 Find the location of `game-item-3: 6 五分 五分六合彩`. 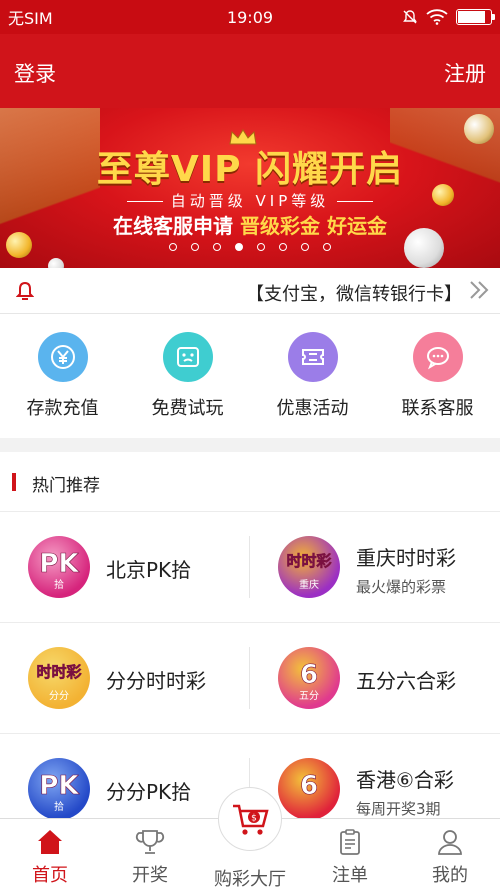

game-item-3: 6 五分 五分六合彩 is located at coordinates (375, 678).